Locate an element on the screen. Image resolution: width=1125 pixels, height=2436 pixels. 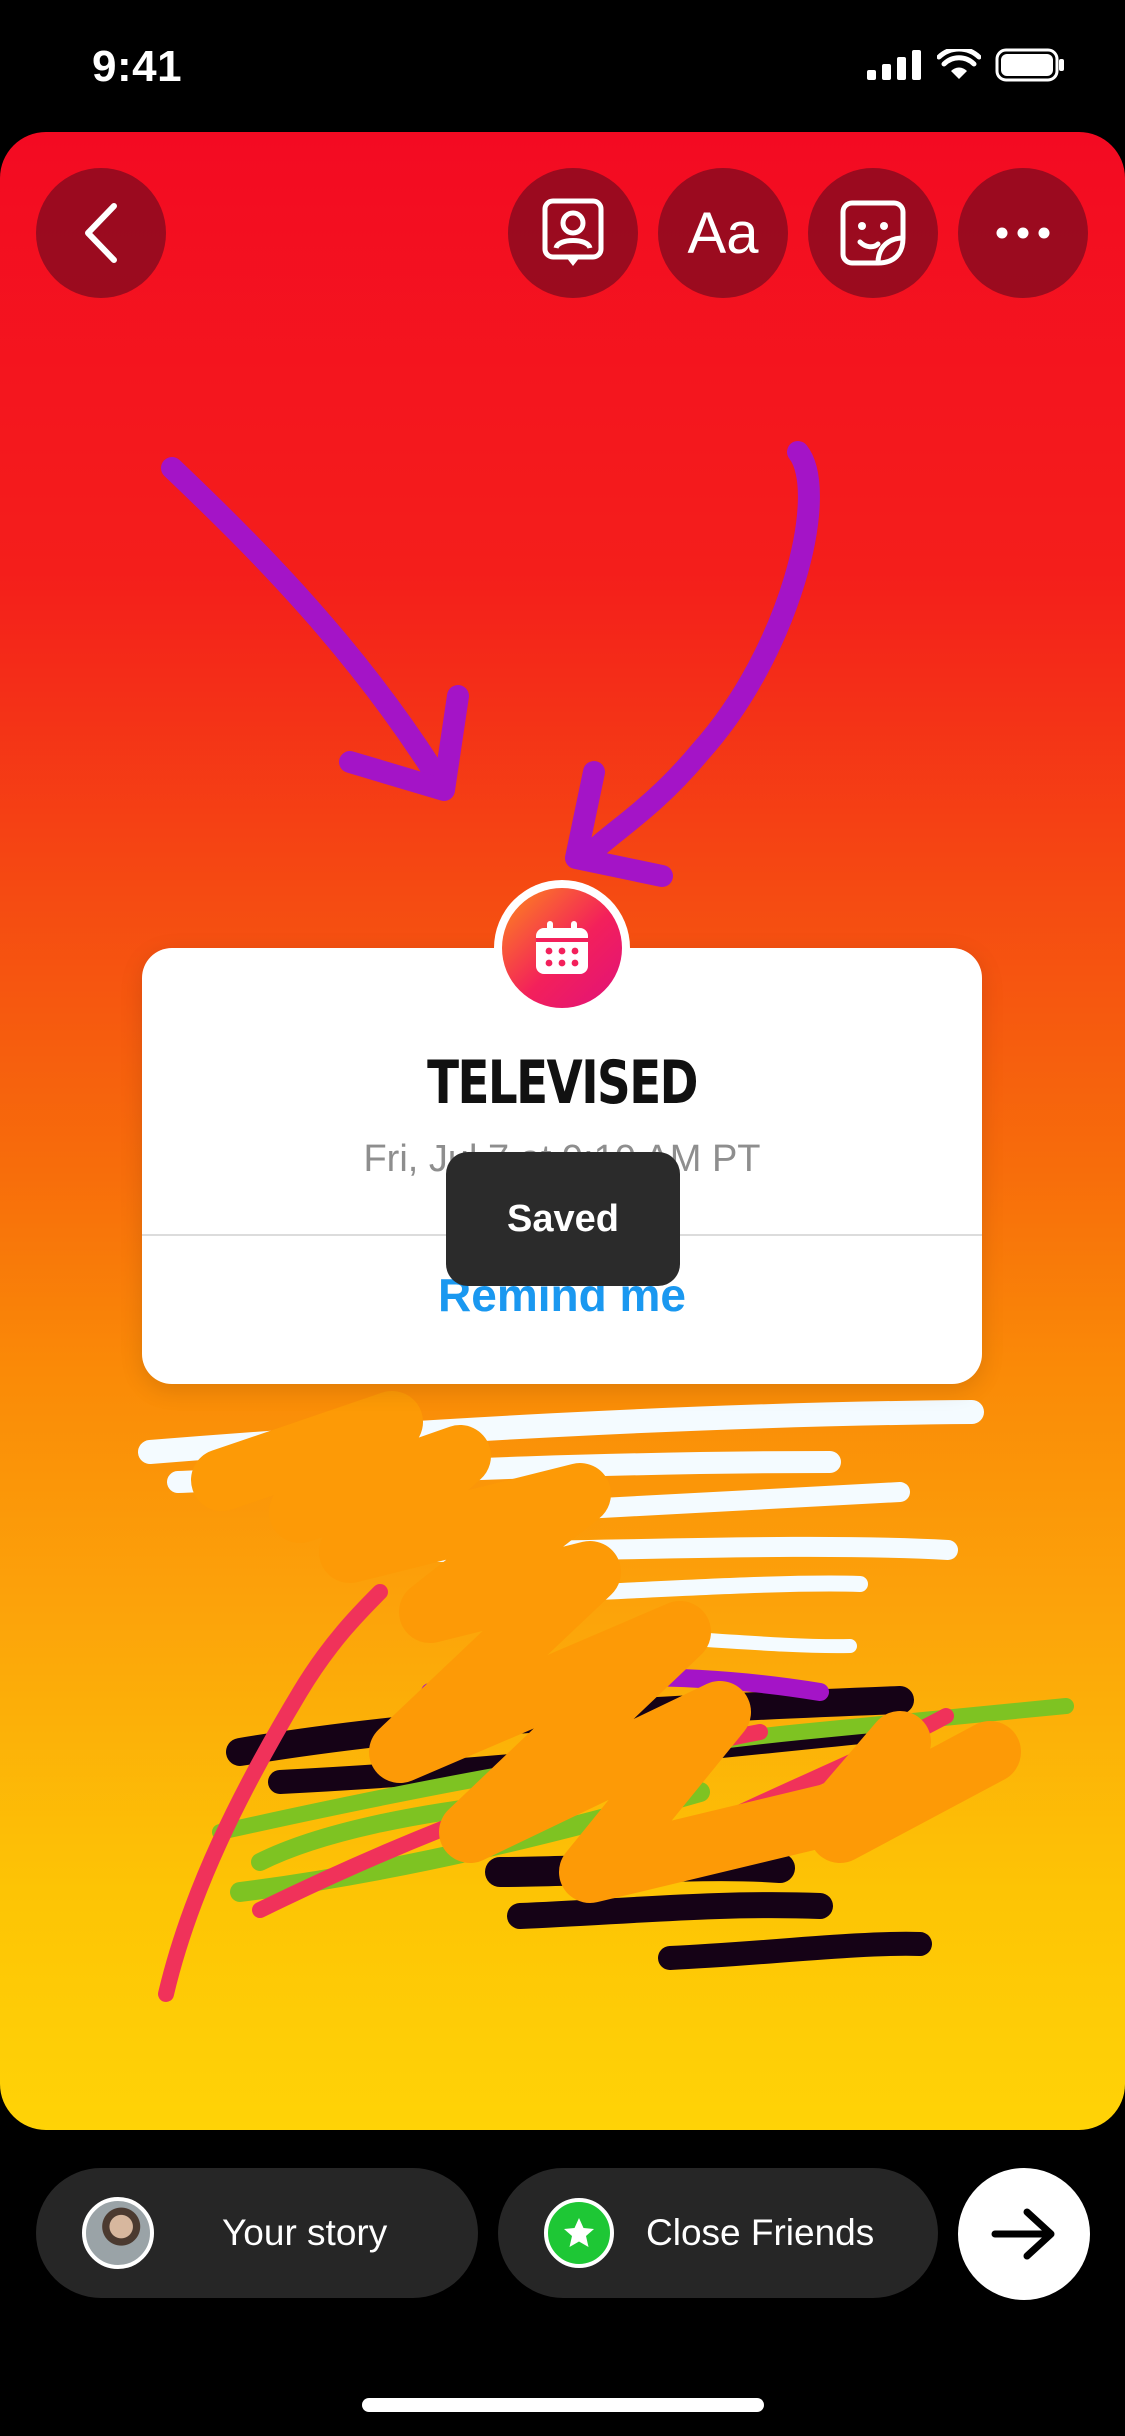
your-story-label: Your story is located at coordinates (305, 2232).